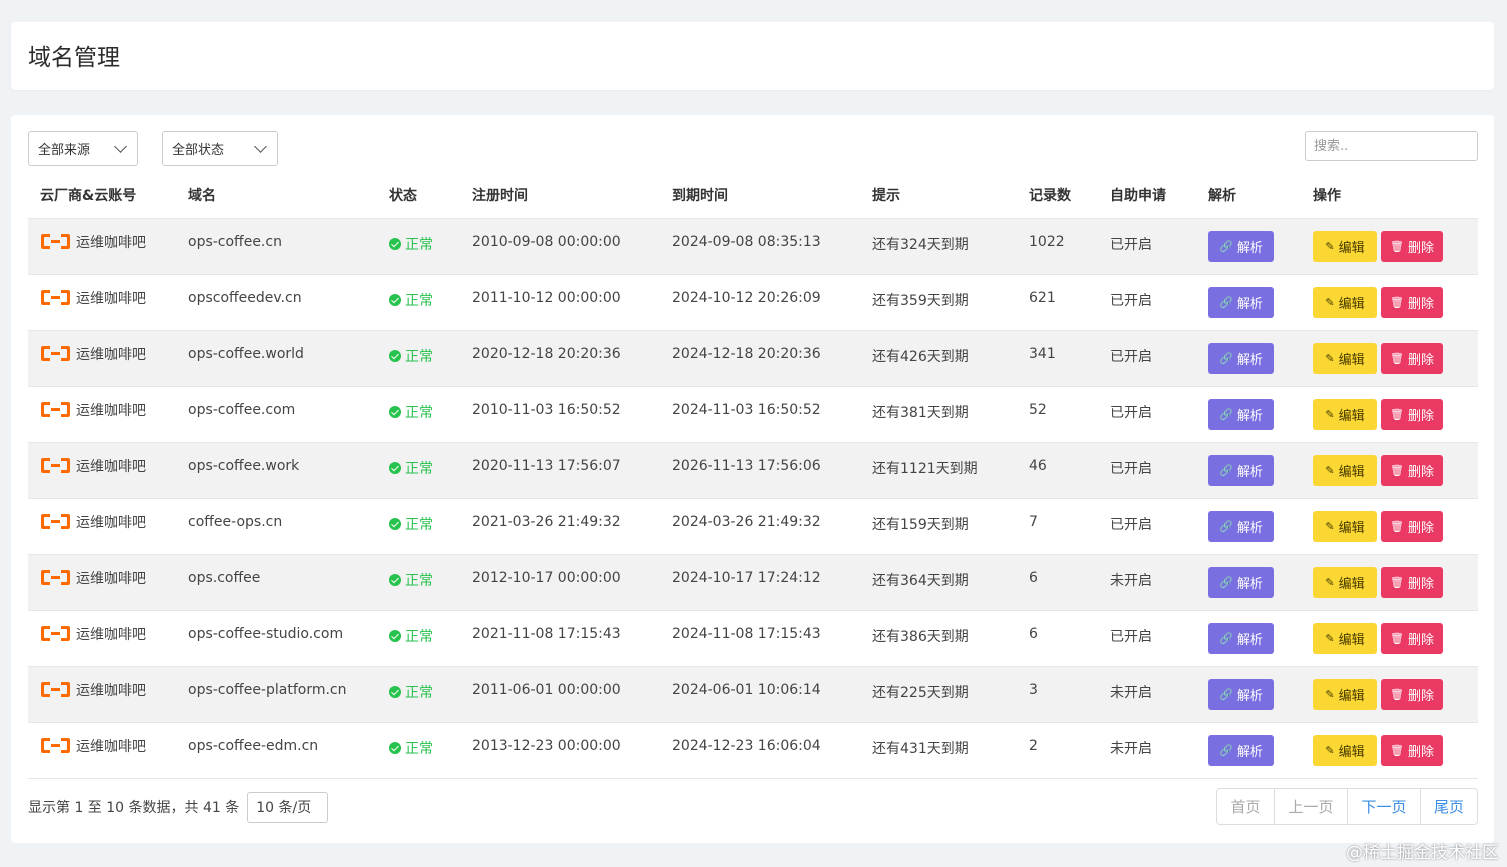  Describe the element at coordinates (1050, 195) in the screenshot. I see `column-header: 记录数` at that location.